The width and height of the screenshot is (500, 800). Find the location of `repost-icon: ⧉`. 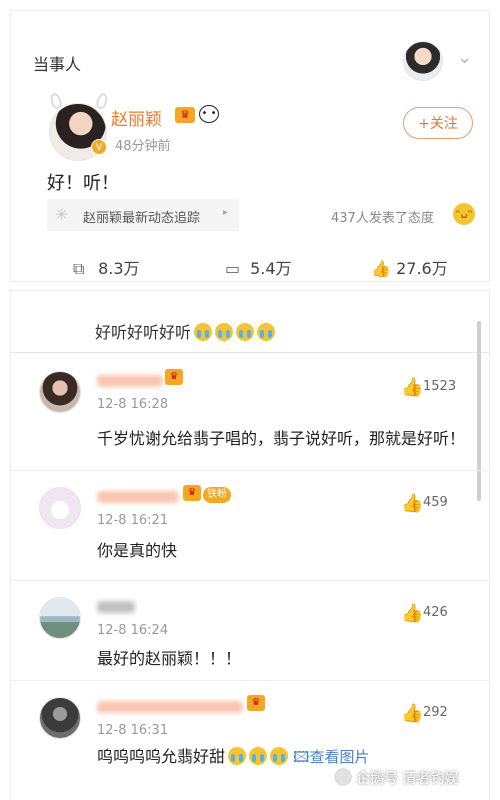

repost-icon: ⧉ is located at coordinates (79, 268).